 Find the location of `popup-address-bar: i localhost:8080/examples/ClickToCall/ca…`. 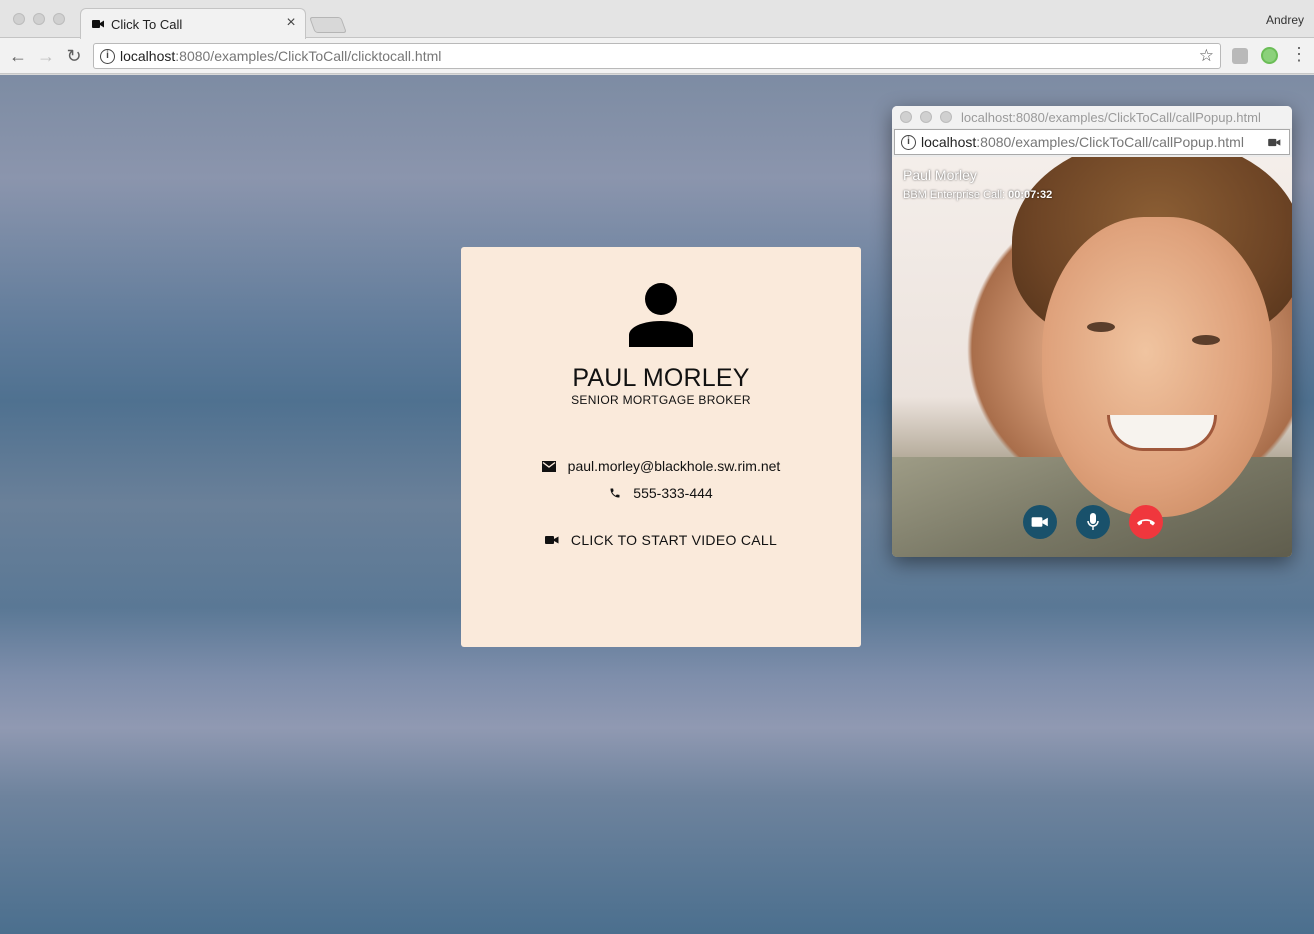

popup-address-bar: i localhost:8080/examples/ClickToCall/ca… is located at coordinates (1092, 142).